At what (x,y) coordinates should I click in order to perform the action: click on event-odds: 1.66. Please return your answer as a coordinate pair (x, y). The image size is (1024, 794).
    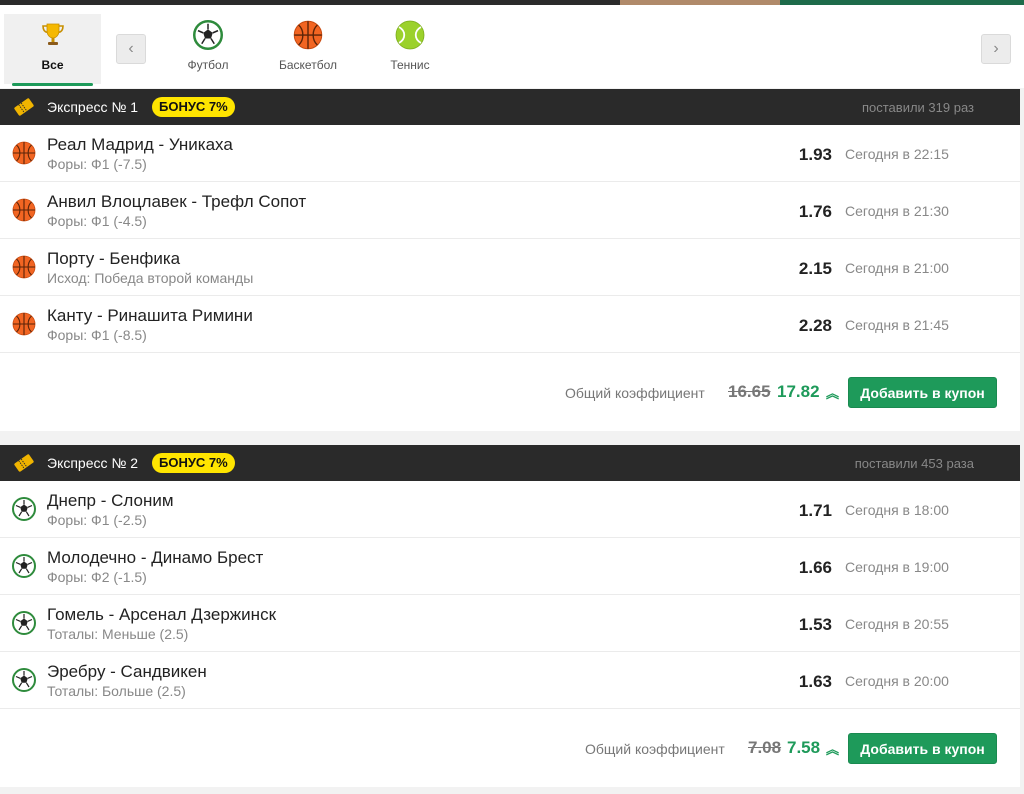
    Looking at the image, I should click on (815, 568).